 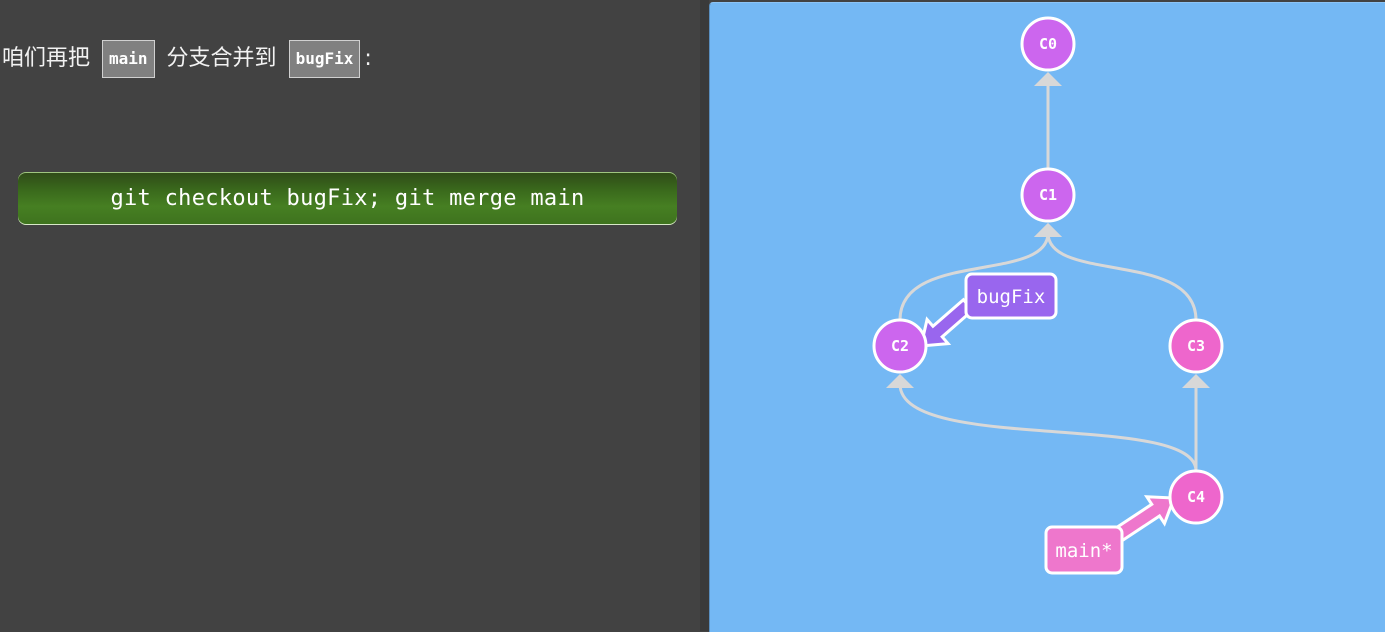 I want to click on commit-label: C1, so click(x=1048, y=195).